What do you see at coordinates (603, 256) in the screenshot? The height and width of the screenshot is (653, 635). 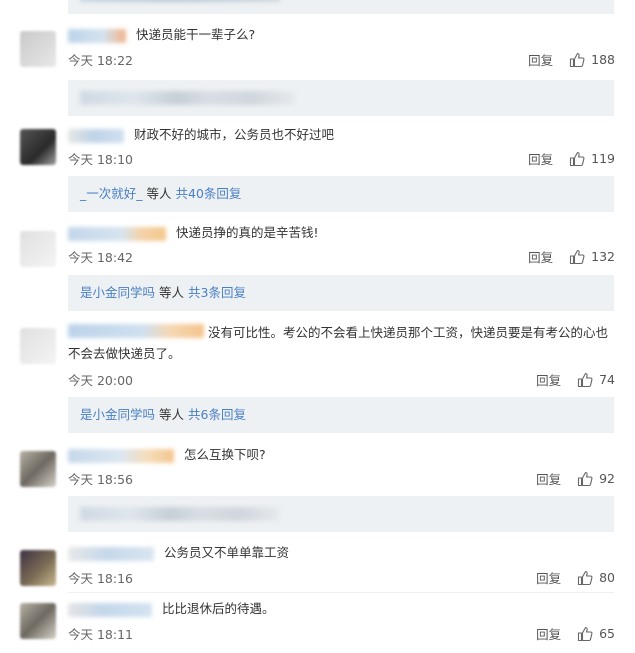 I see `like-count: 132` at bounding box center [603, 256].